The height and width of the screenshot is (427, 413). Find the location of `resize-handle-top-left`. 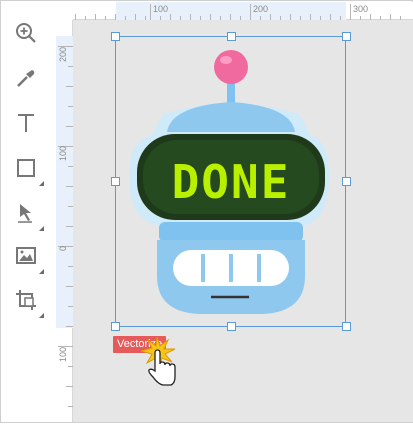

resize-handle-top-left is located at coordinates (115, 36).